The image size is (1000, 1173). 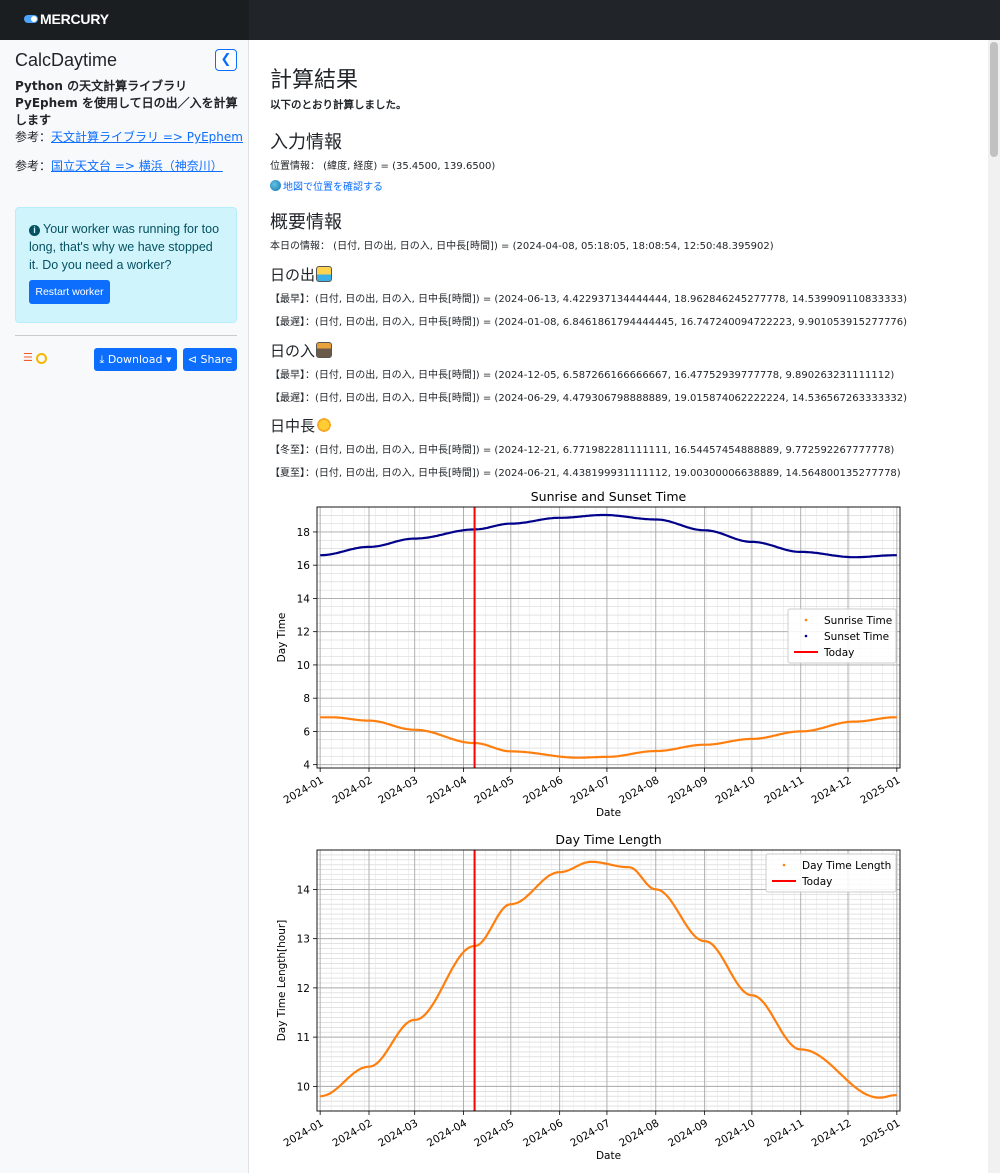 What do you see at coordinates (333, 187) in the screenshot?
I see `map-link-label: 地図で位置を確認する` at bounding box center [333, 187].